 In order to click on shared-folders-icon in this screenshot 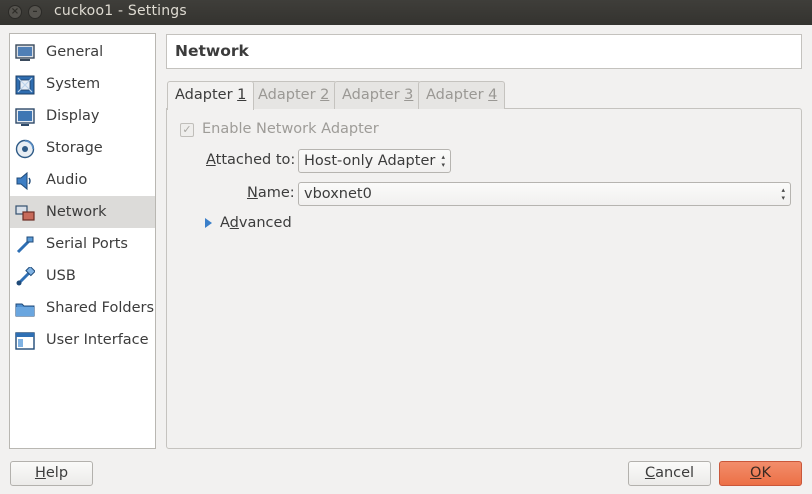, I will do `click(25, 310)`.